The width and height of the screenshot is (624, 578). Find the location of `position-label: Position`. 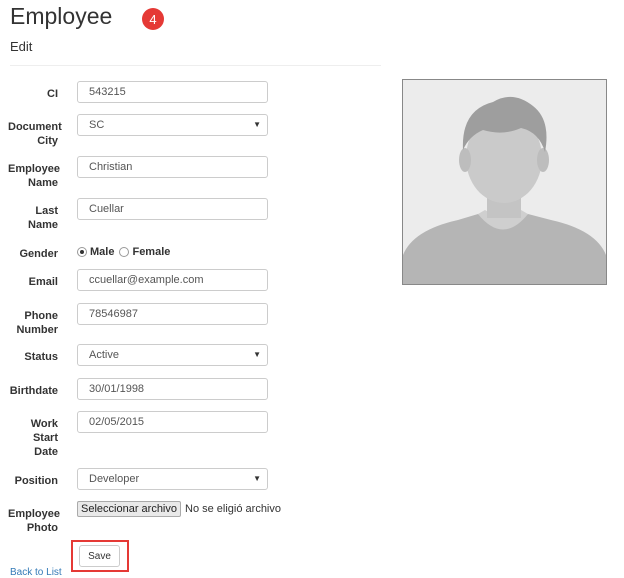

position-label: Position is located at coordinates (36, 481).